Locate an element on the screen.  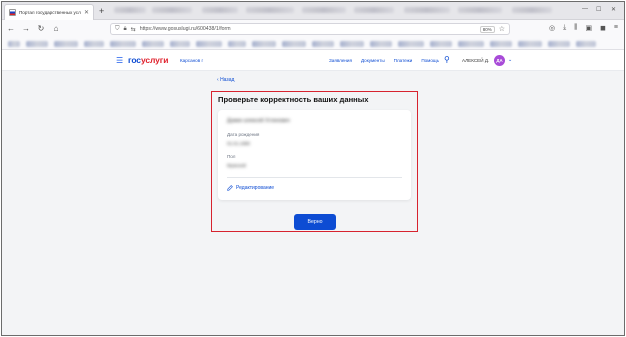
bookmarks-bar is located at coordinates (313, 44).